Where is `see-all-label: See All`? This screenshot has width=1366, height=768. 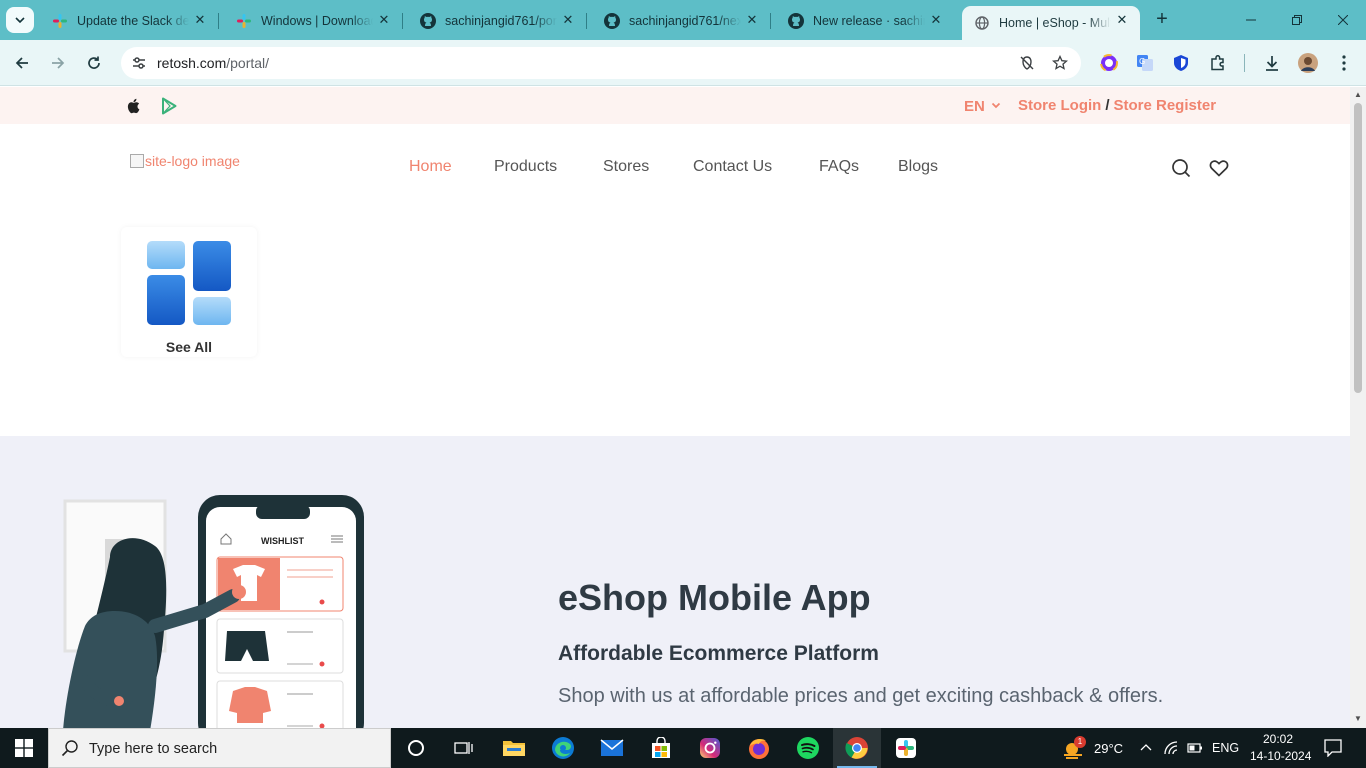
see-all-label: See All is located at coordinates (189, 347).